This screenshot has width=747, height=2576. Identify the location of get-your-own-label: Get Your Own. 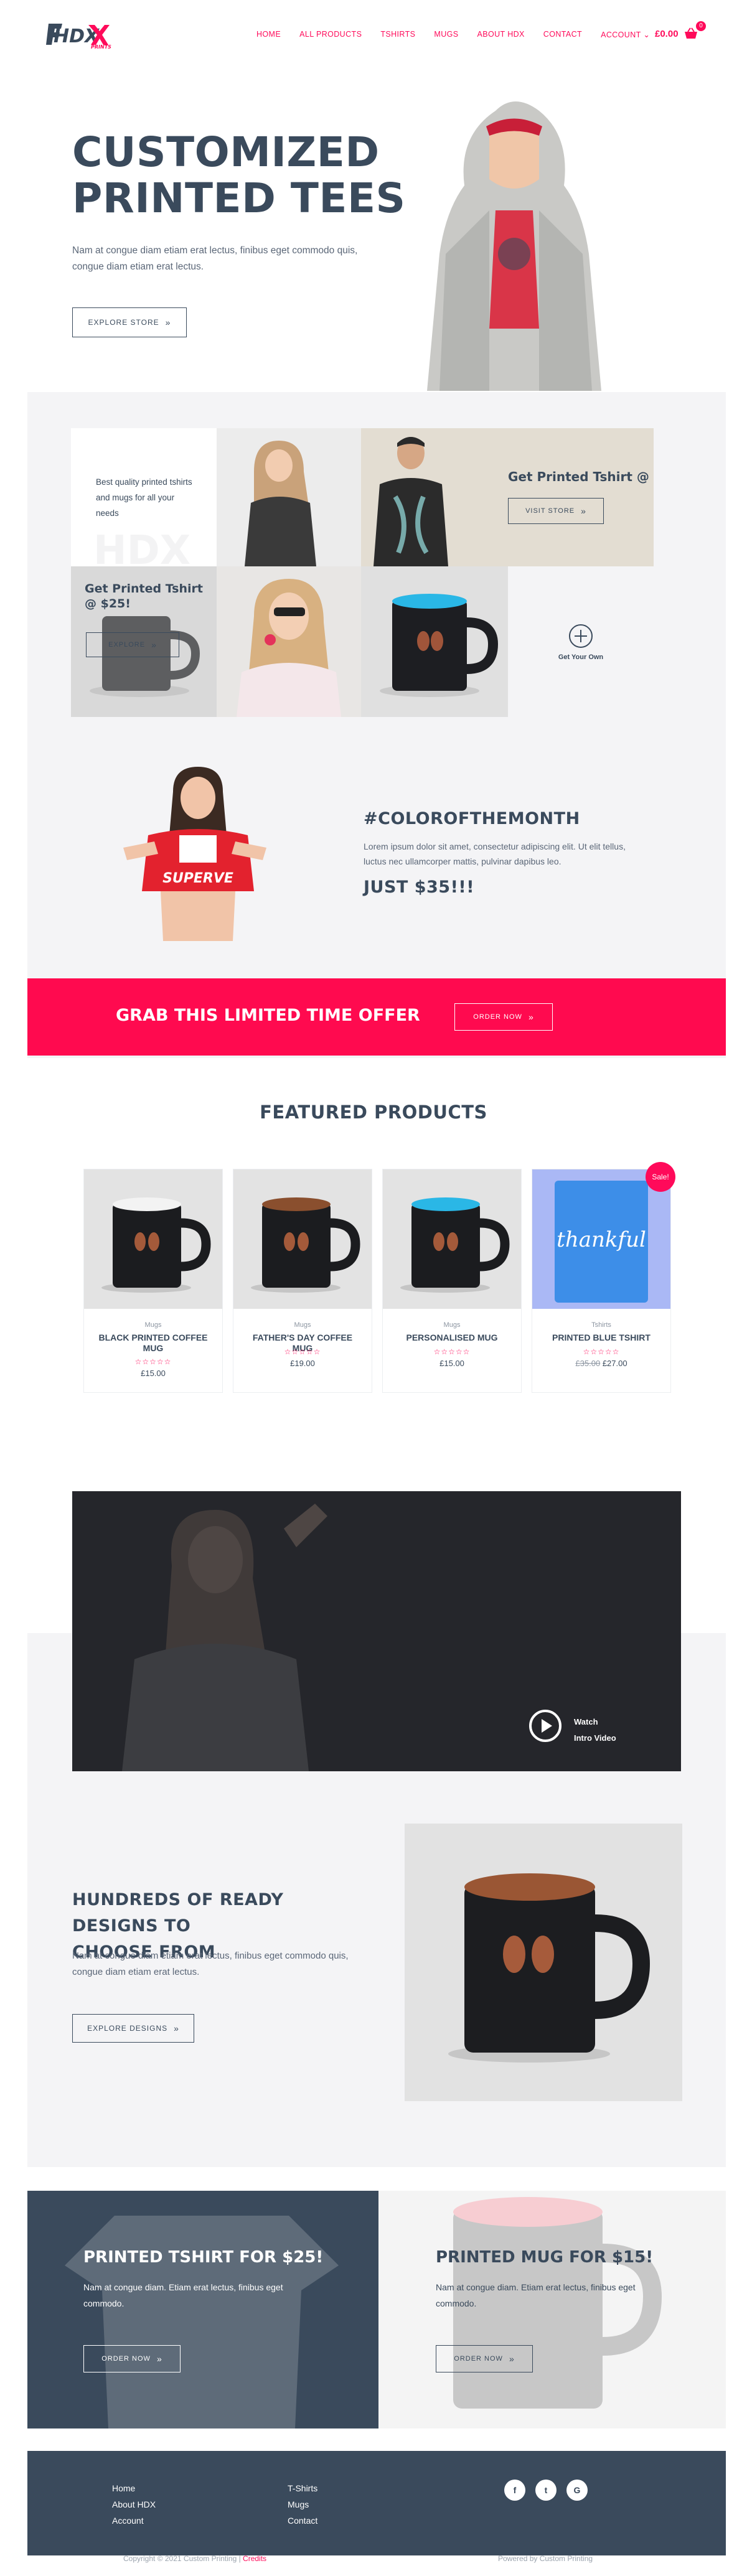
(581, 657).